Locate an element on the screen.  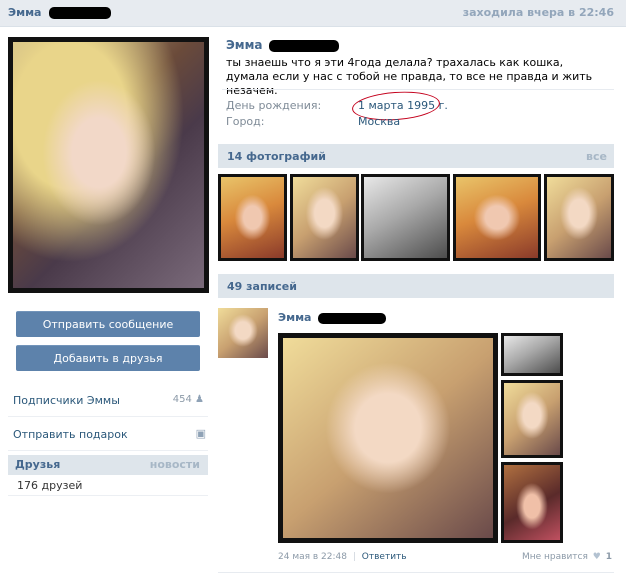
person-icon: ♟ is located at coordinates (199, 399).